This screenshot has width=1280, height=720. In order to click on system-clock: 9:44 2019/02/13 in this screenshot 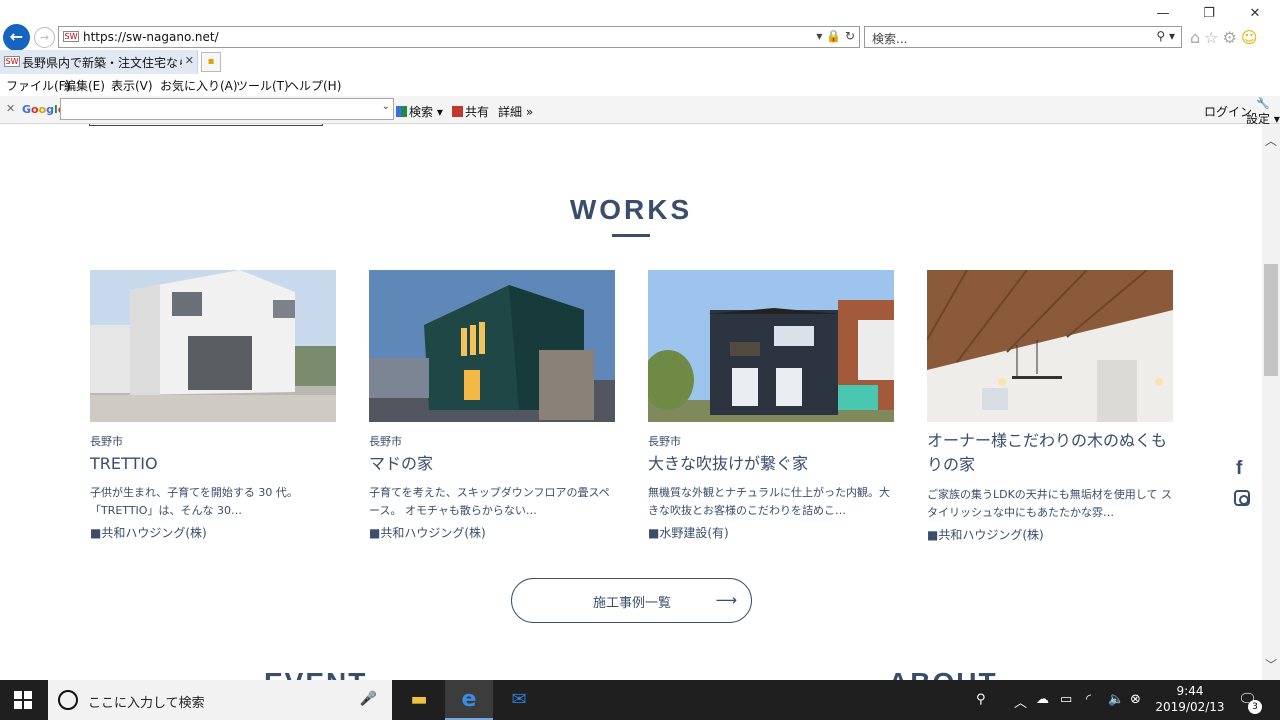, I will do `click(1190, 699)`.